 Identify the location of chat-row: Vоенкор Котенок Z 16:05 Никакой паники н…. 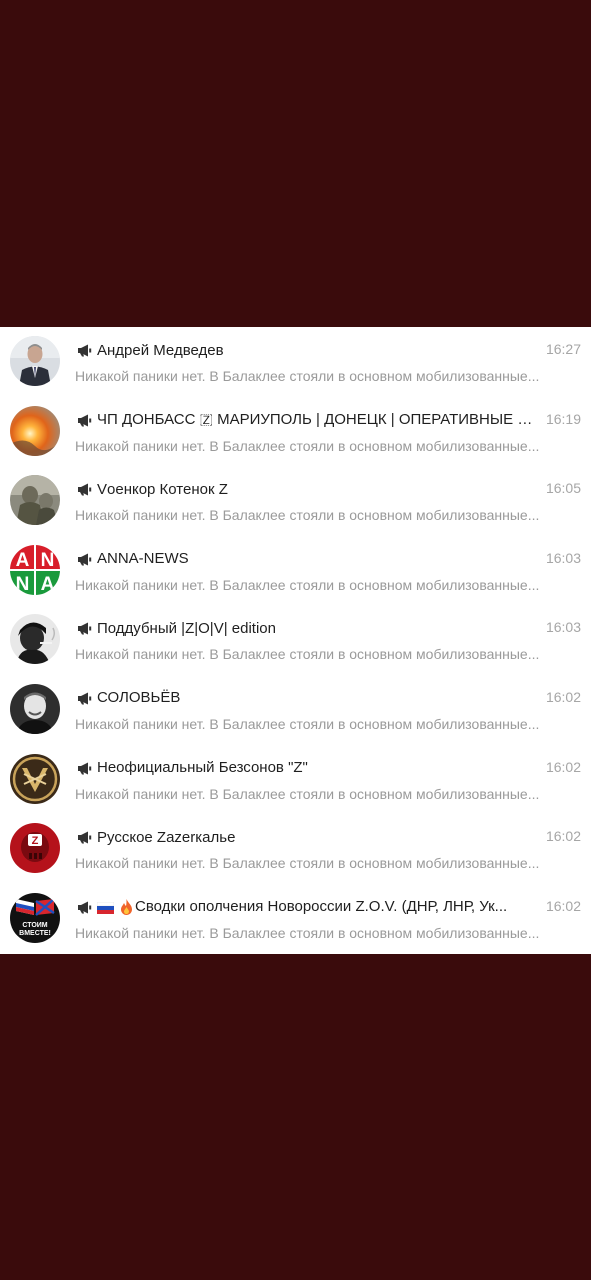
(295, 501).